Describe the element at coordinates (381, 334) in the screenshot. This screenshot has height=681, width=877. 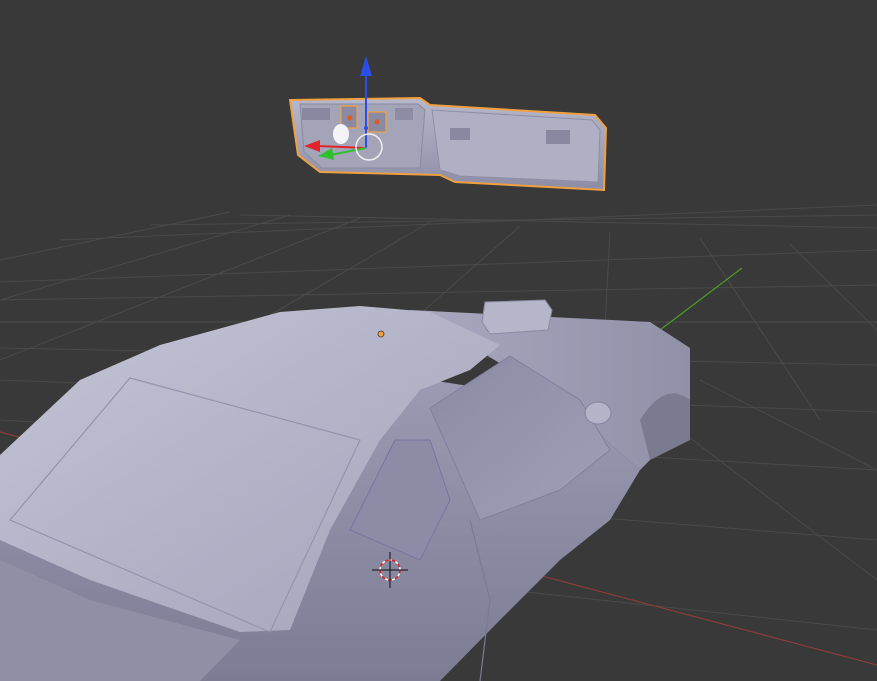
I see `object-origin-dot` at that location.